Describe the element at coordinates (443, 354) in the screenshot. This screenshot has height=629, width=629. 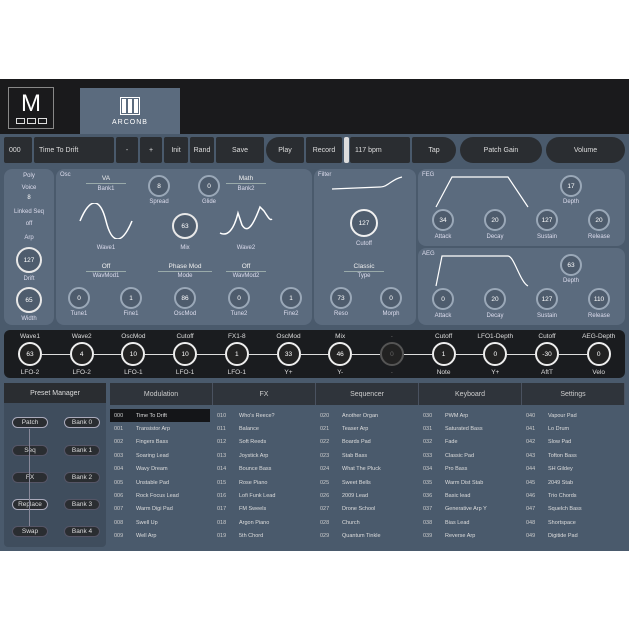
I see `mod-slot: Cutoff 1 Note` at that location.